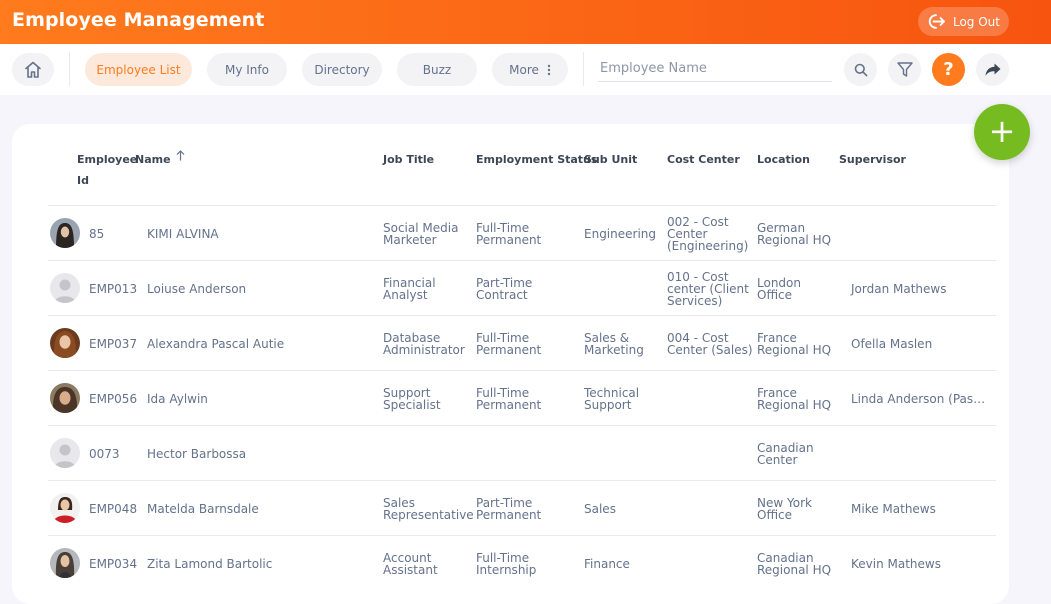 The width and height of the screenshot is (1051, 604). Describe the element at coordinates (153, 159) in the screenshot. I see `header-label: Name` at that location.